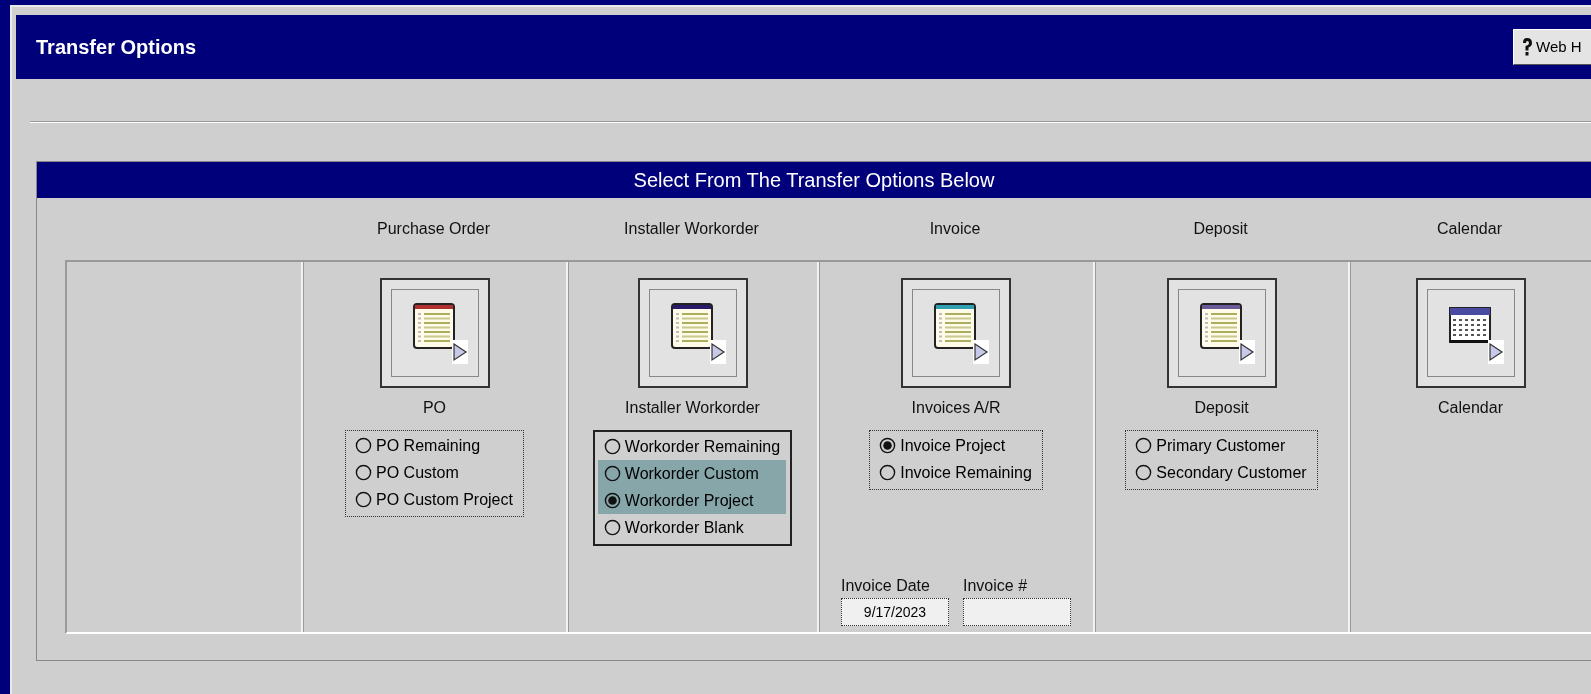 This screenshot has width=1591, height=694. What do you see at coordinates (692, 527) in the screenshot?
I see `radio-option: Workorder Blank` at bounding box center [692, 527].